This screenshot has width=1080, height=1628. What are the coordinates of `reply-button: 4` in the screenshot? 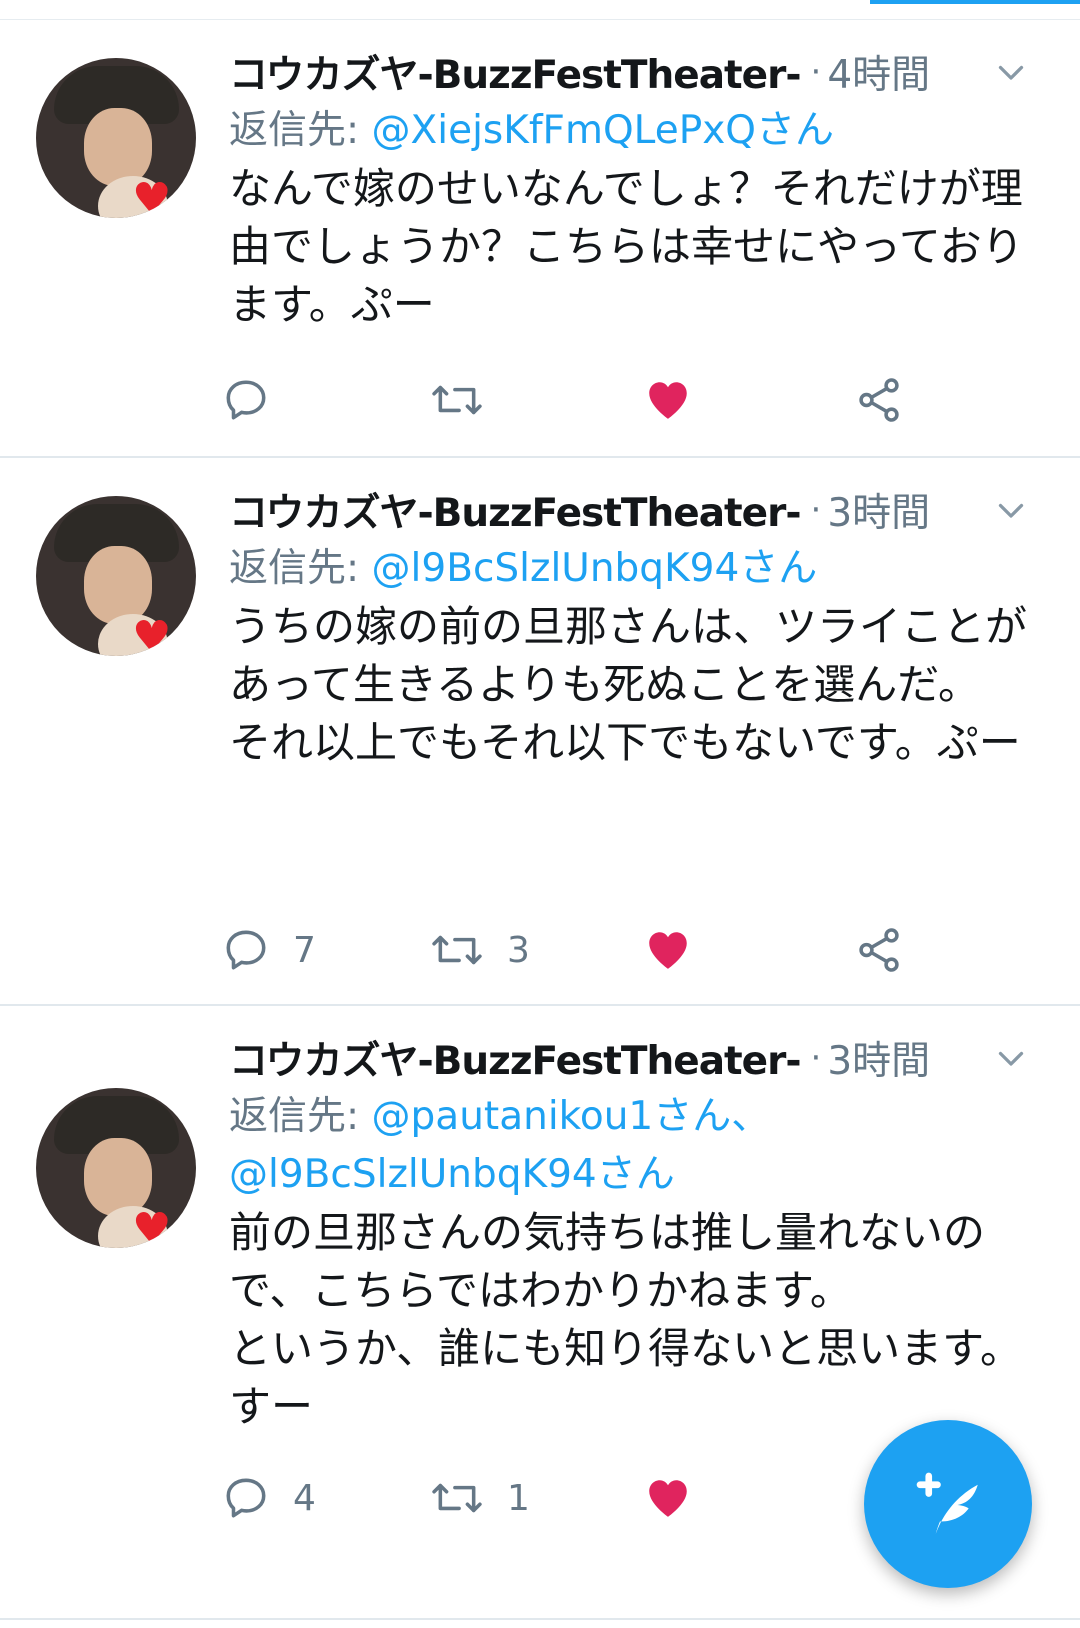 It's located at (268, 1498).